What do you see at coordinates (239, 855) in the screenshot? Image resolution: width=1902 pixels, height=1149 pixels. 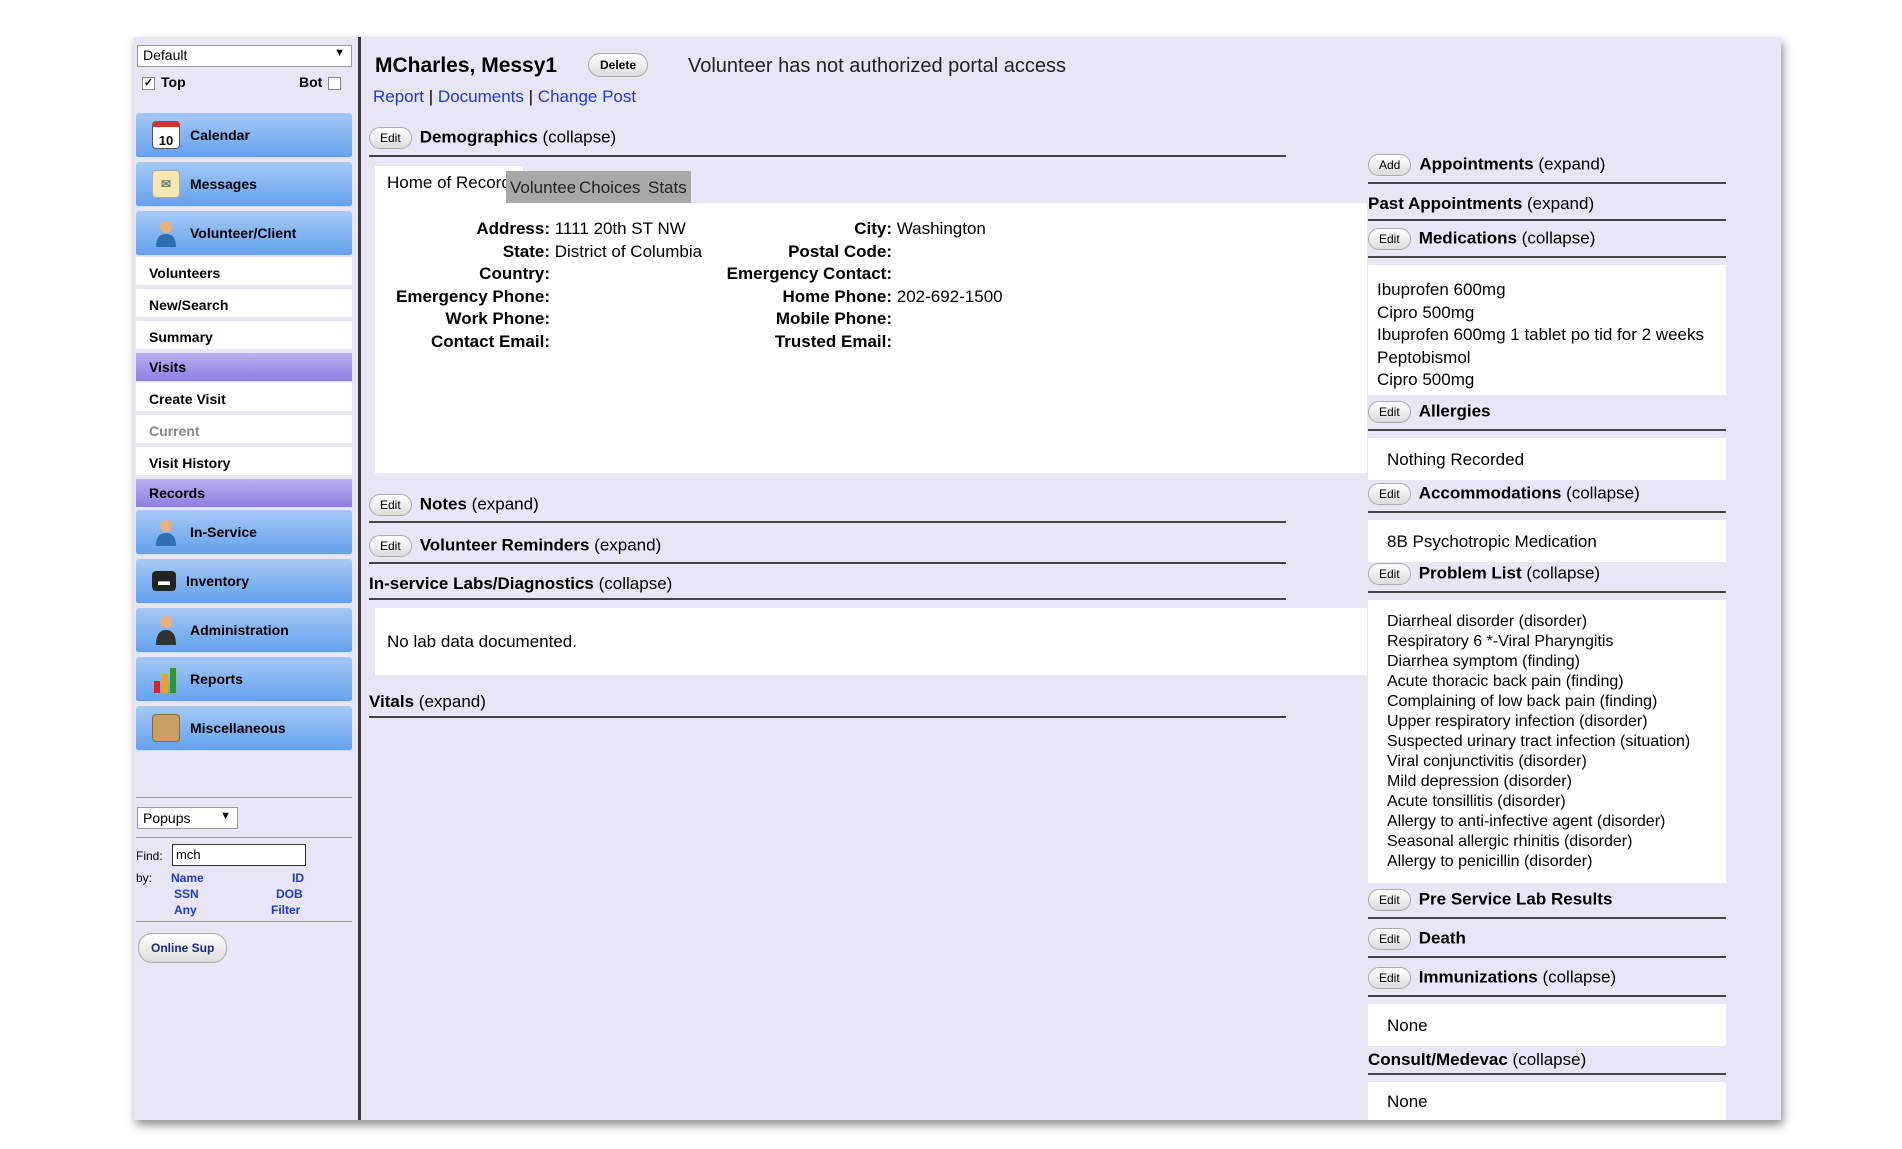 I see `find-input: mch` at bounding box center [239, 855].